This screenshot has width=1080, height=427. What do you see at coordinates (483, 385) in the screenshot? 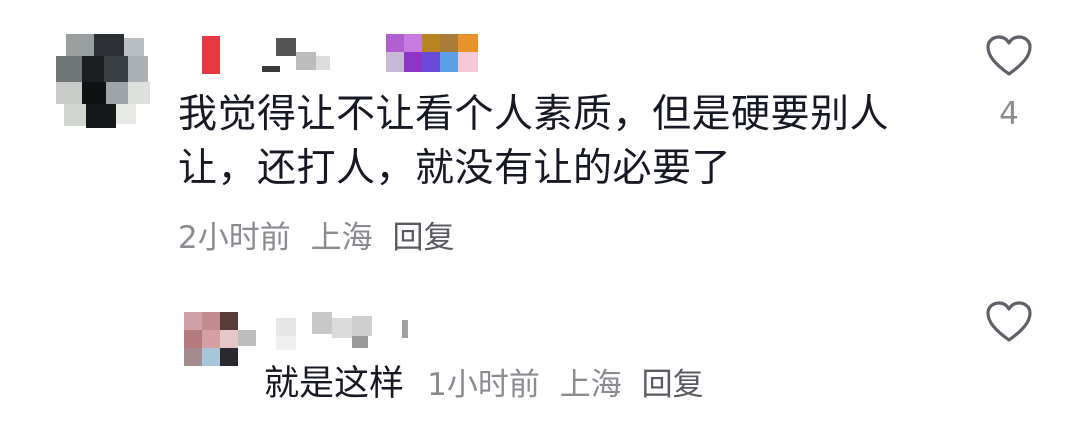
I see `reply-time: 1小时前` at bounding box center [483, 385].